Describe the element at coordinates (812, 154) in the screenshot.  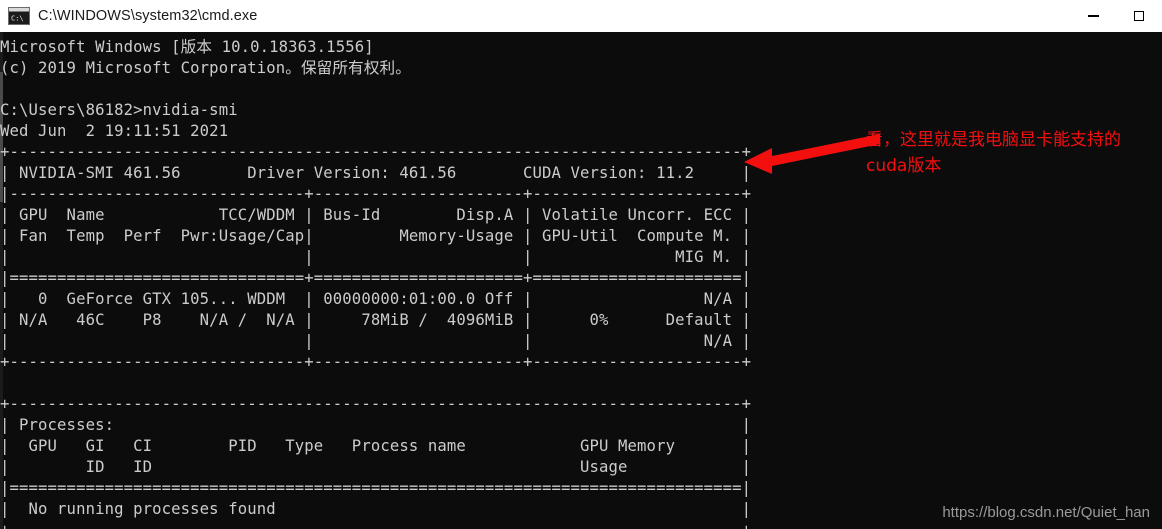
I see `annotation-arrow-icon` at that location.